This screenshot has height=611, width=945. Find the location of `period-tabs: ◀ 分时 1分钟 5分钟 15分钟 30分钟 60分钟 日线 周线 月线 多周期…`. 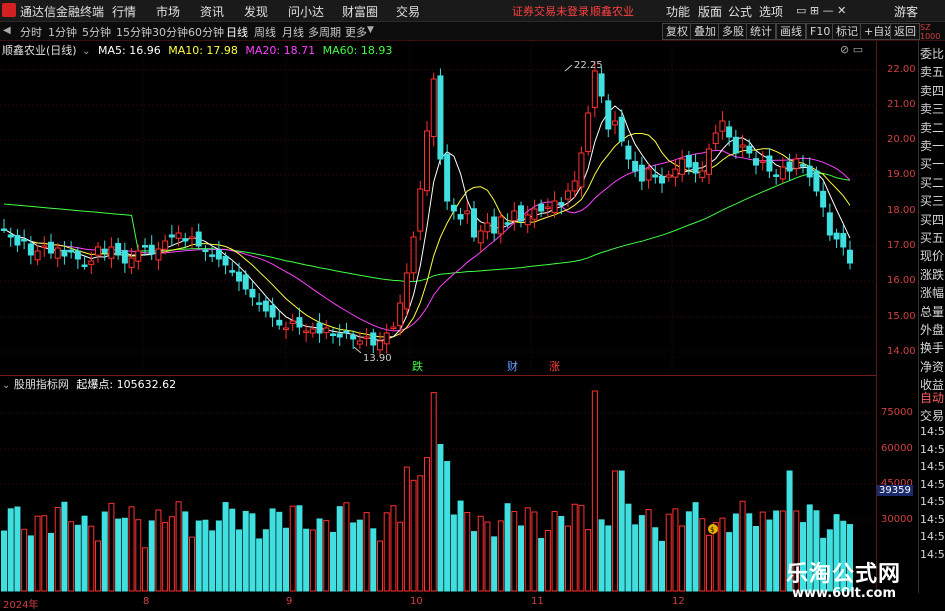

period-tabs: ◀ 分时 1分钟 5分钟 15分钟 30分钟 60分钟 日线 周线 月线 多周期… is located at coordinates (472, 31).